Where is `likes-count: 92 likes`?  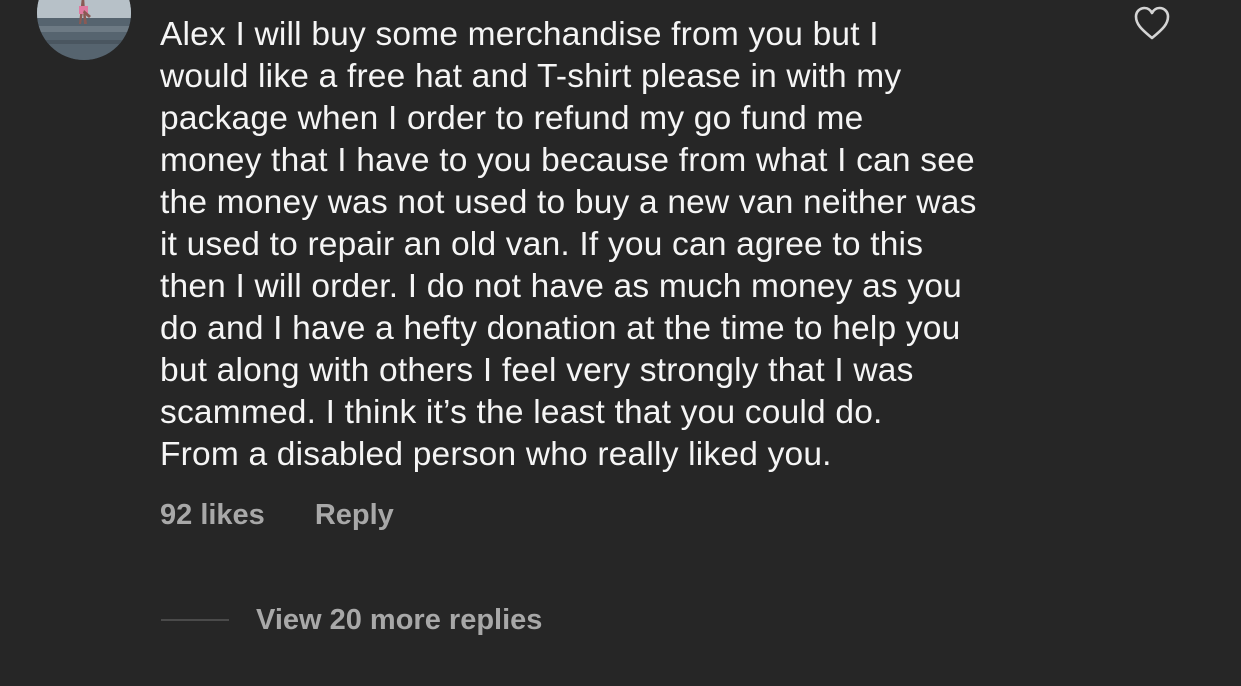 likes-count: 92 likes is located at coordinates (212, 515).